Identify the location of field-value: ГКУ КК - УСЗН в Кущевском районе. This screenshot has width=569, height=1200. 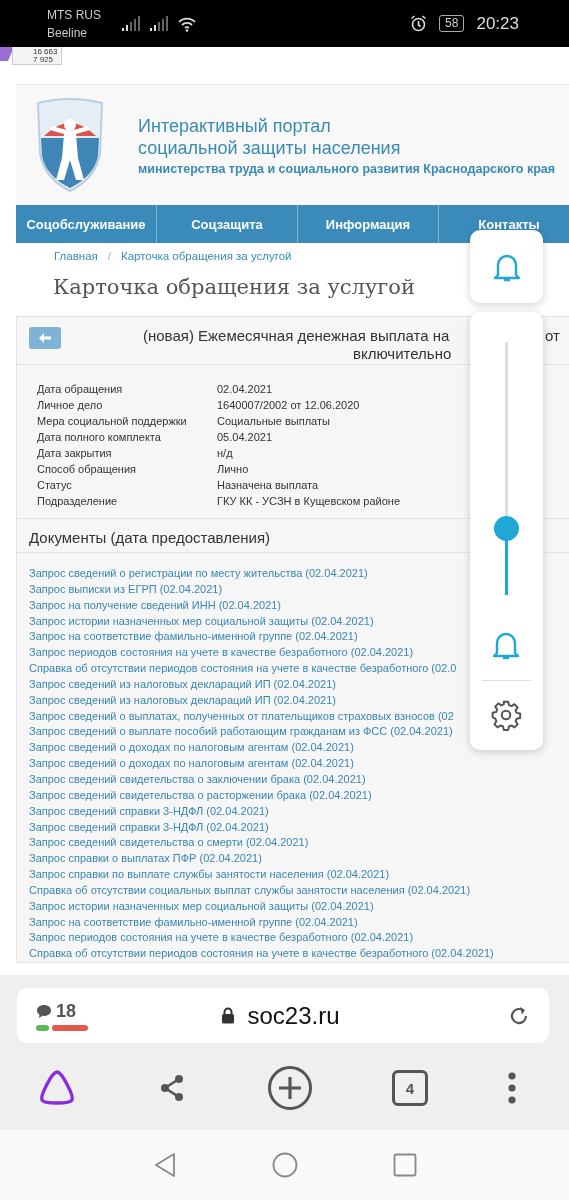
(308, 501).